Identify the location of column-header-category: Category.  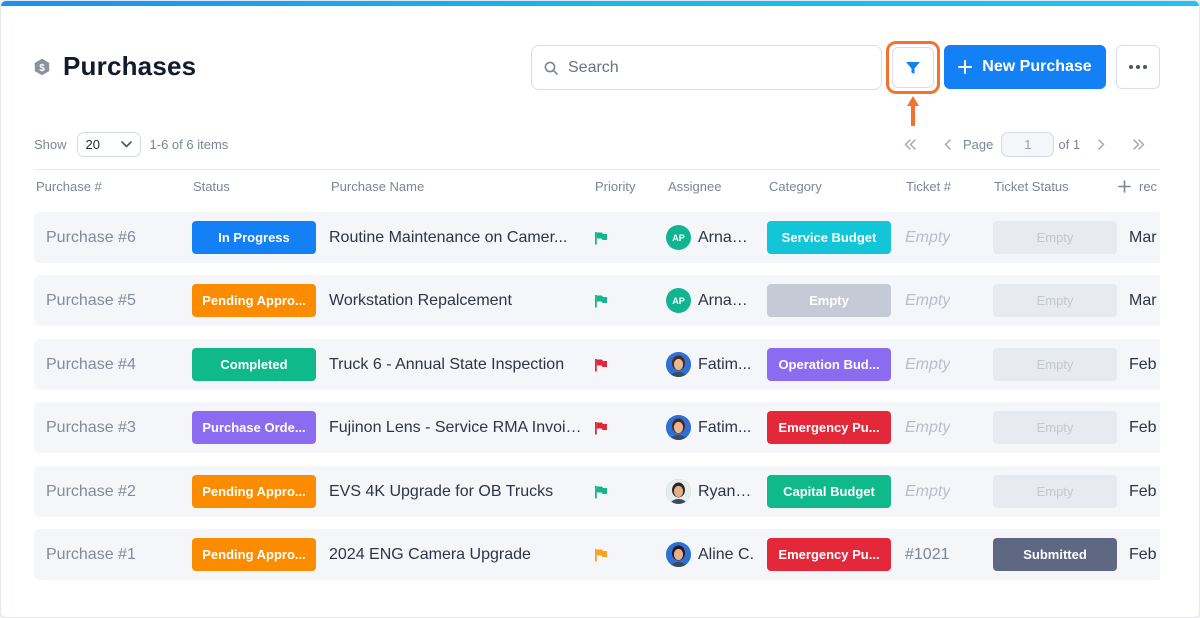
(795, 186).